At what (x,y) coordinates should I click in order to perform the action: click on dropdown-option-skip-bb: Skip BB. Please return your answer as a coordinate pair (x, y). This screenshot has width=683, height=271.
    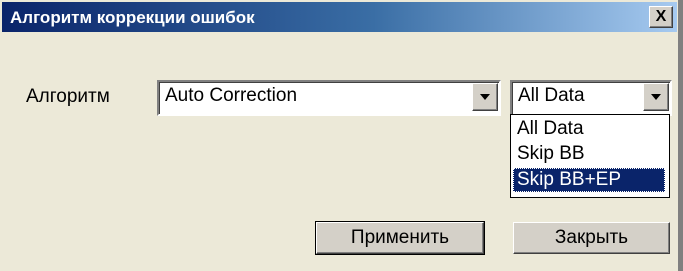
    Looking at the image, I should click on (589, 154).